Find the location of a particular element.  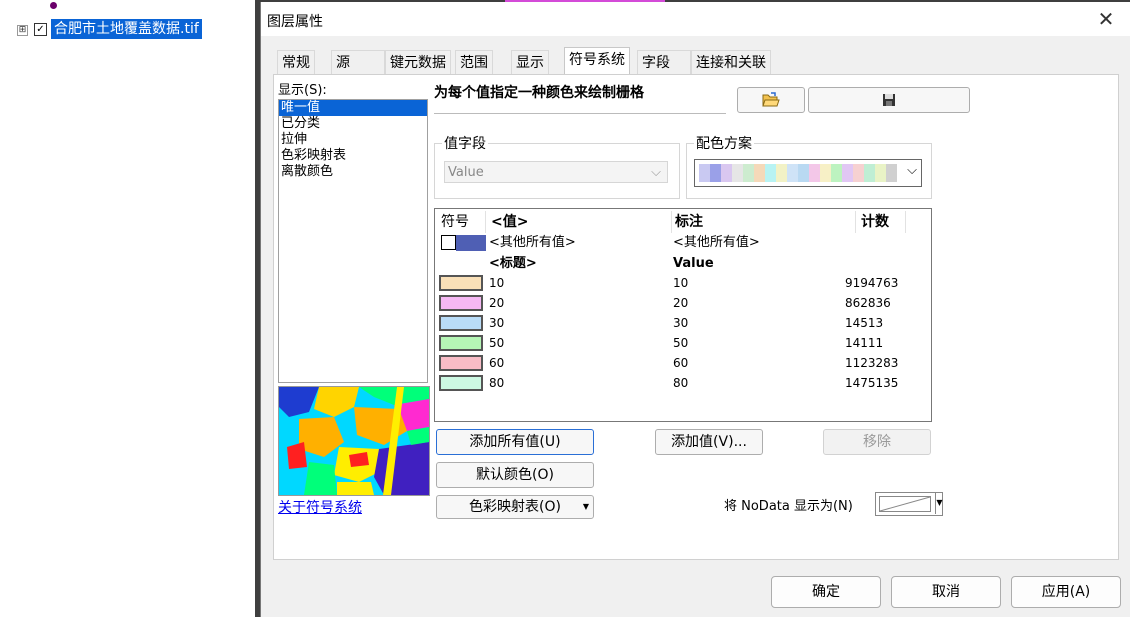

tab-source: 源 is located at coordinates (358, 62).